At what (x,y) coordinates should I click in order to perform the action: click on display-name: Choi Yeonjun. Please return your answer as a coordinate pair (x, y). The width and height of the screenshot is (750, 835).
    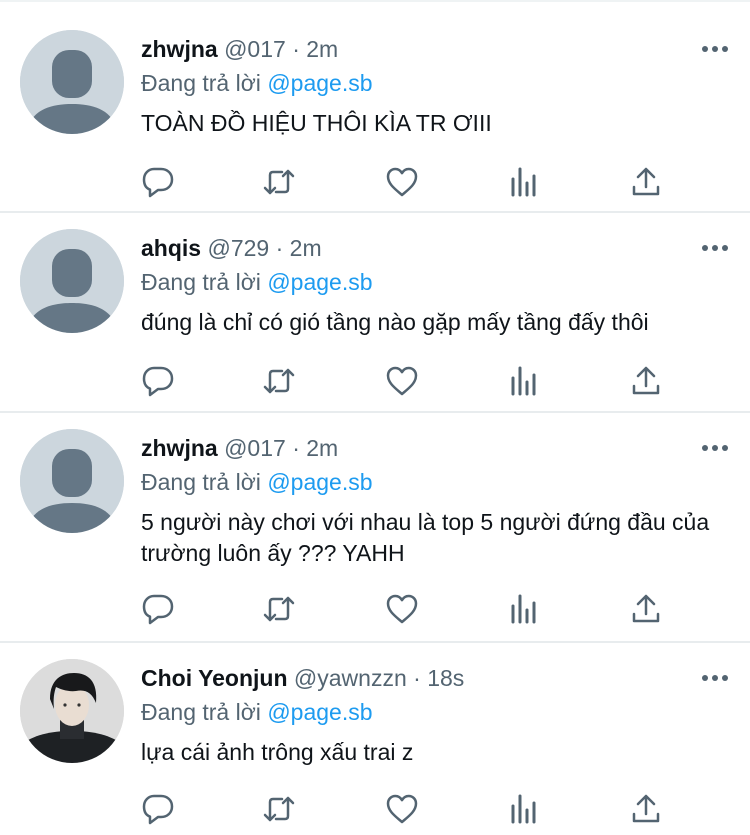
    Looking at the image, I should click on (214, 678).